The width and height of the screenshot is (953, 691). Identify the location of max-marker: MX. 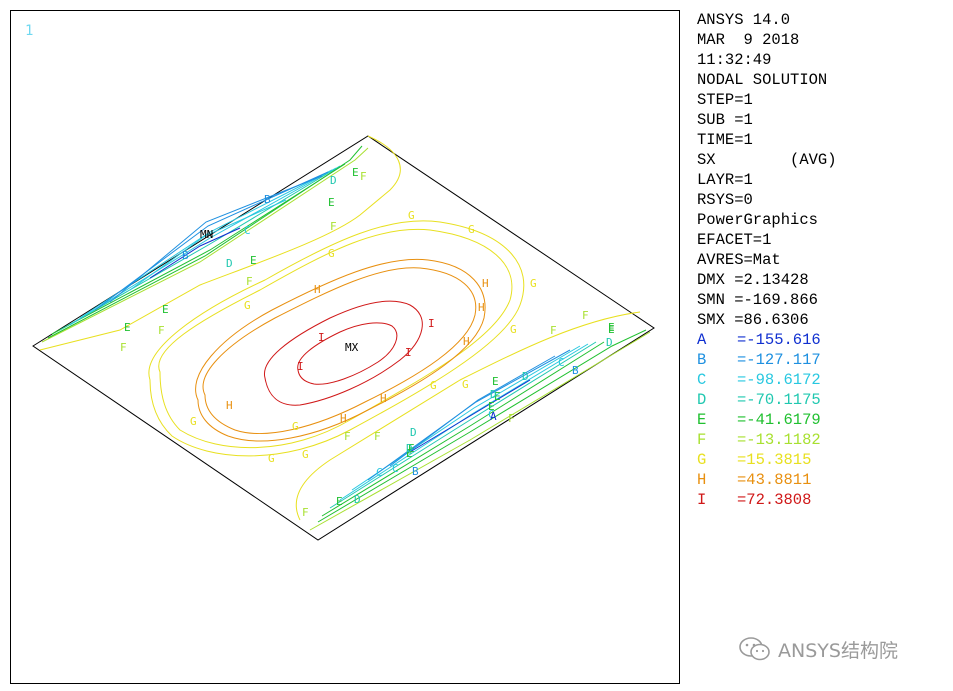
(352, 347).